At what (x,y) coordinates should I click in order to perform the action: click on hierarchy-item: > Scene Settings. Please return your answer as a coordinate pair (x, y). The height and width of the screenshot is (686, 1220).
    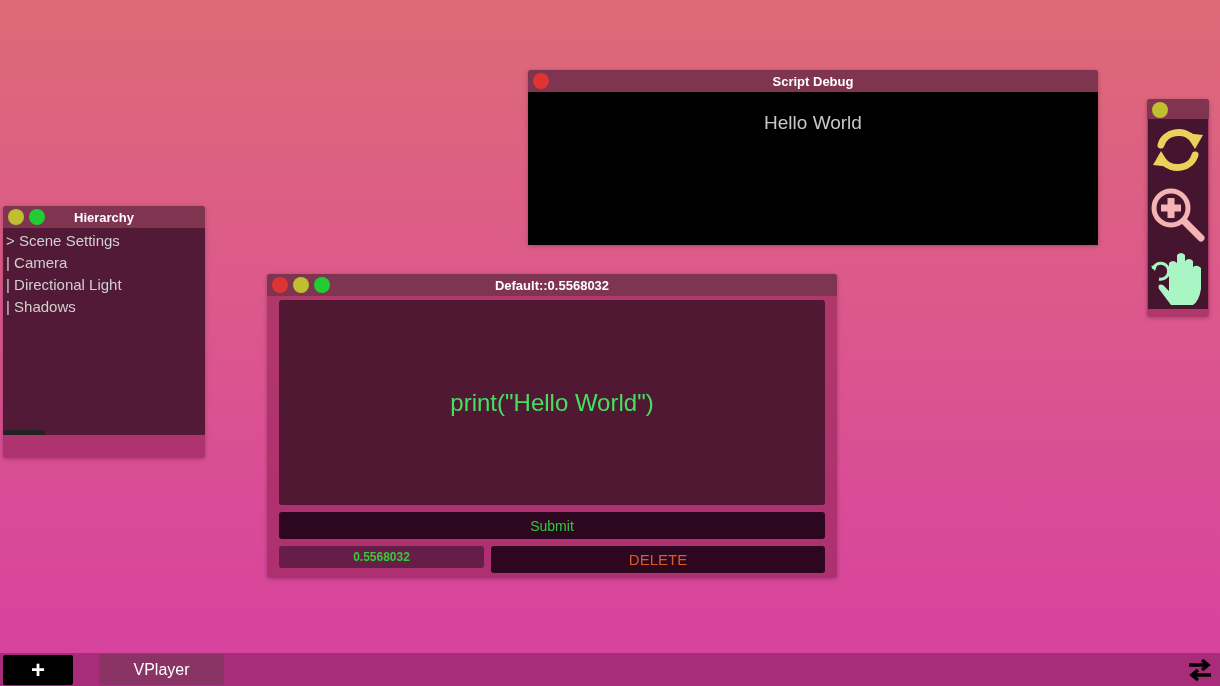
    Looking at the image, I should click on (63, 241).